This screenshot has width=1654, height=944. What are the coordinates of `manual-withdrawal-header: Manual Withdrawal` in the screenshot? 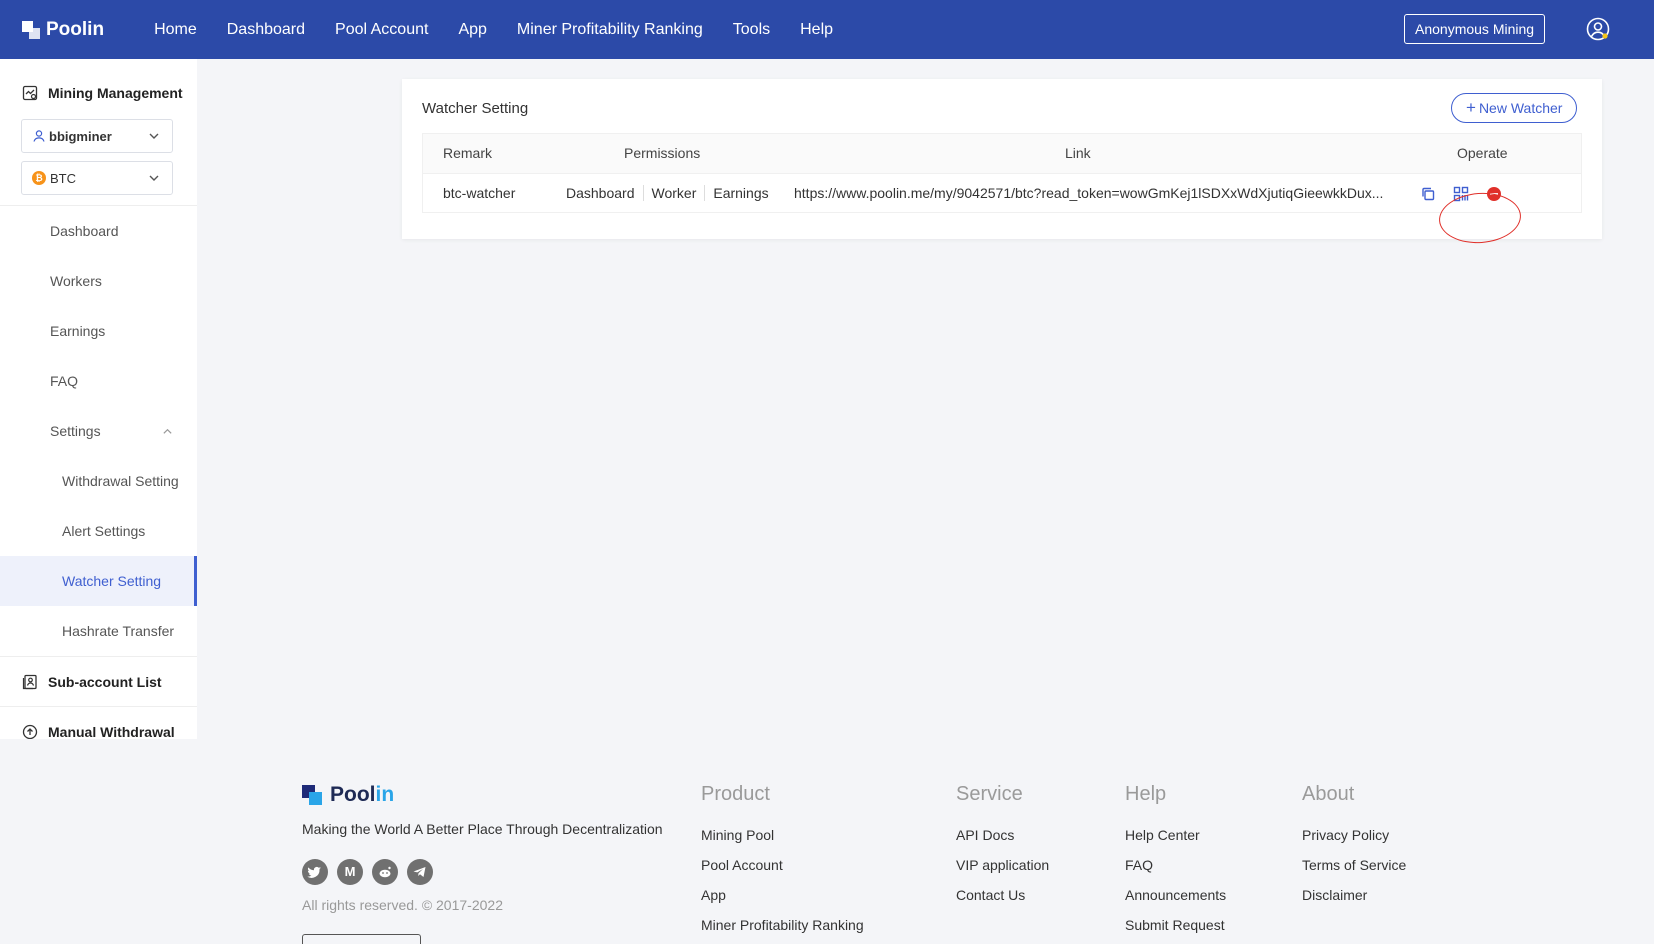 It's located at (98, 722).